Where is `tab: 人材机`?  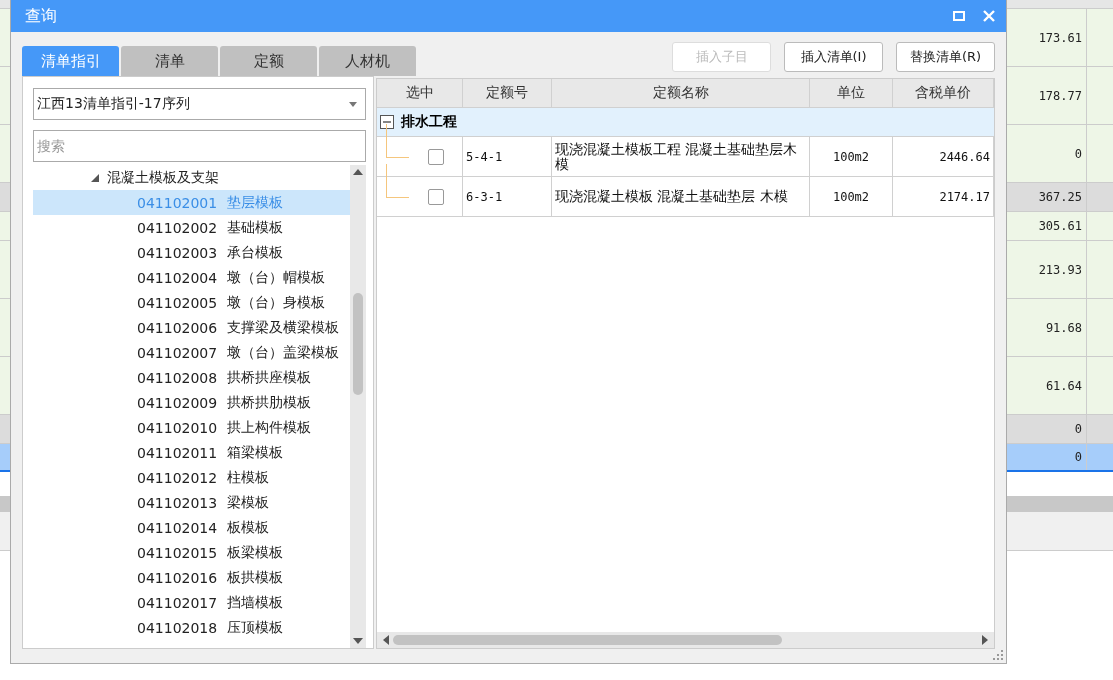
tab: 人材机 is located at coordinates (367, 61).